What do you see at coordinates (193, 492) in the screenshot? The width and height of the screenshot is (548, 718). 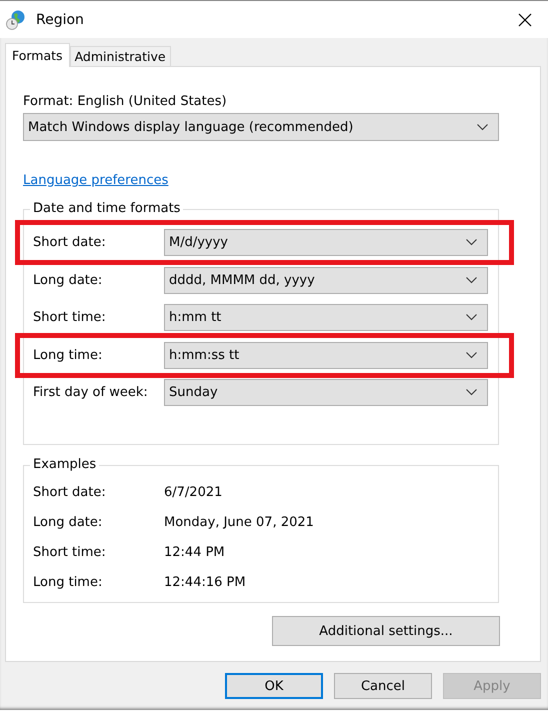 I see `example-value: 6/7/2021` at bounding box center [193, 492].